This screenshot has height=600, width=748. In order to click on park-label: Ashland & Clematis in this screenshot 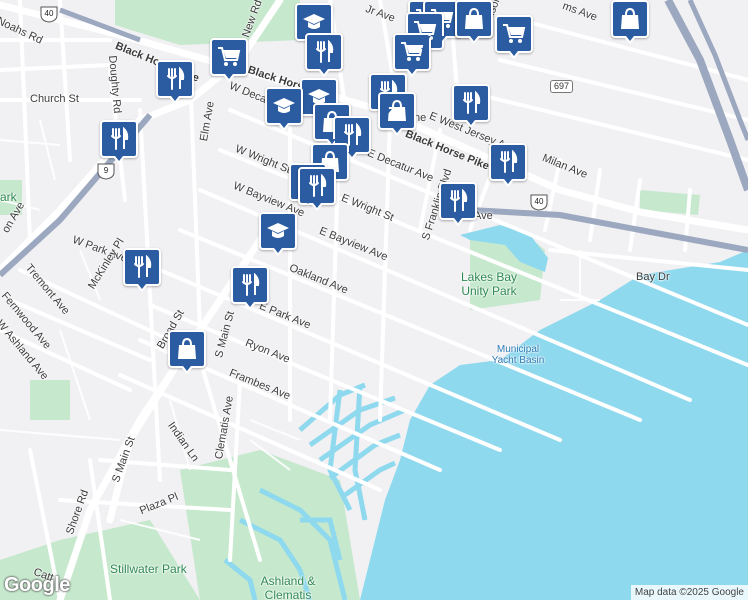, I will do `click(288, 587)`.